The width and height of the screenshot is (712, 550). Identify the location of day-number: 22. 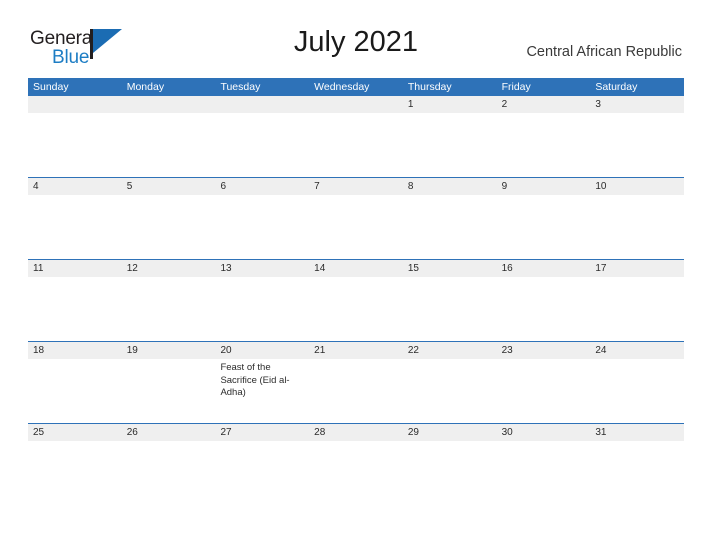
(413, 350).